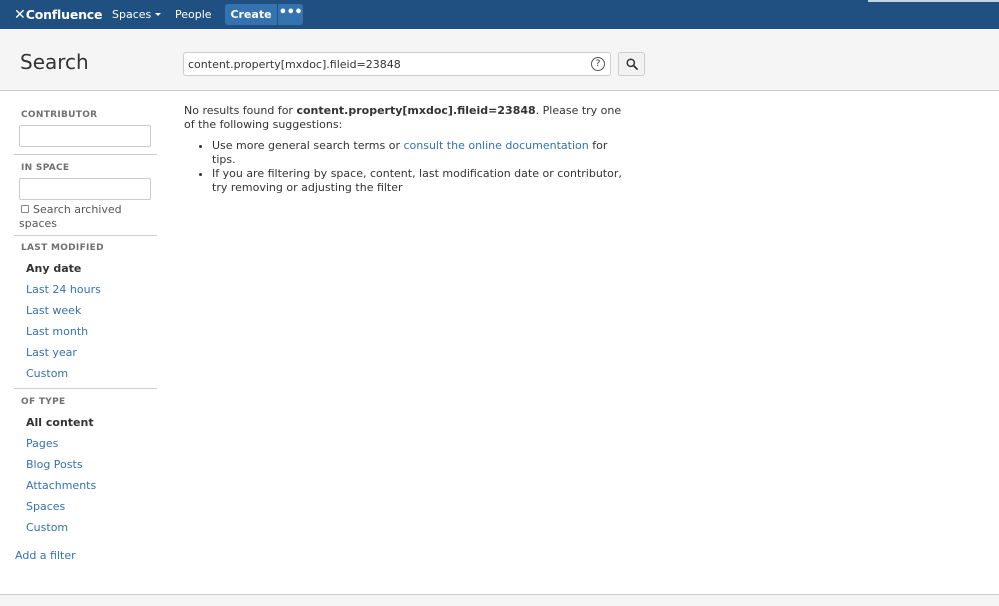  I want to click on top-navigation-bar: ✕ Confluence Spaces People Create •••, so click(499, 14).